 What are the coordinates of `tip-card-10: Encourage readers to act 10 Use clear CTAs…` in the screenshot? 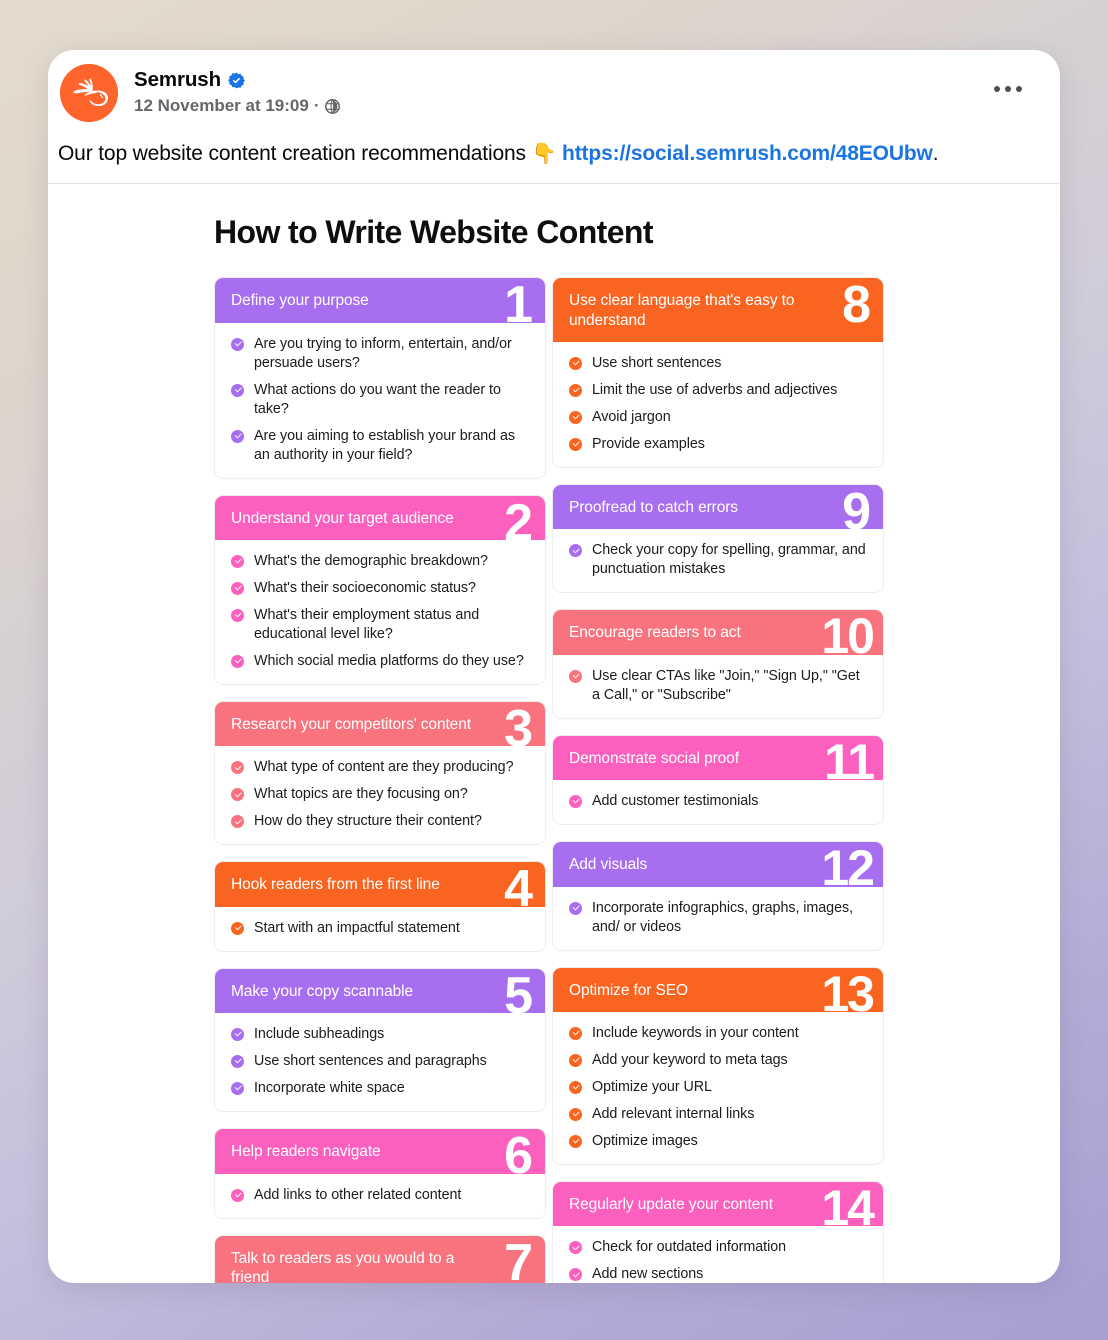 It's located at (718, 664).